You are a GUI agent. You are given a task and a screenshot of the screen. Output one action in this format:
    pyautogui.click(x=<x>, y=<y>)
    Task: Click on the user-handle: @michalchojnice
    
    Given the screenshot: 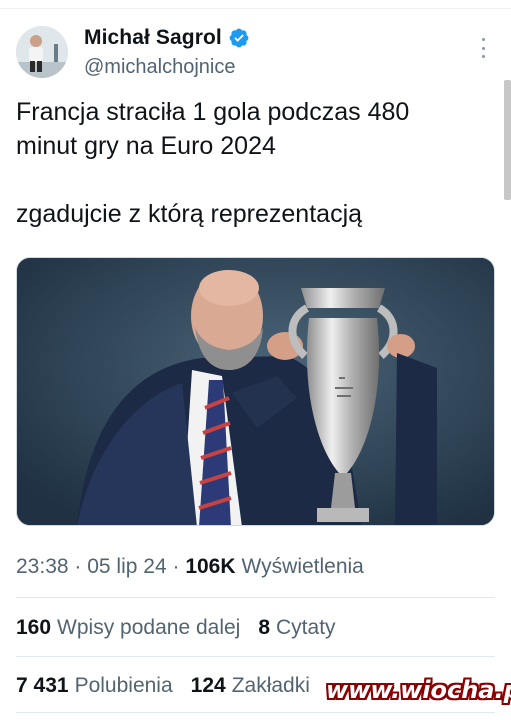 What is the action you would take?
    pyautogui.click(x=159, y=67)
    